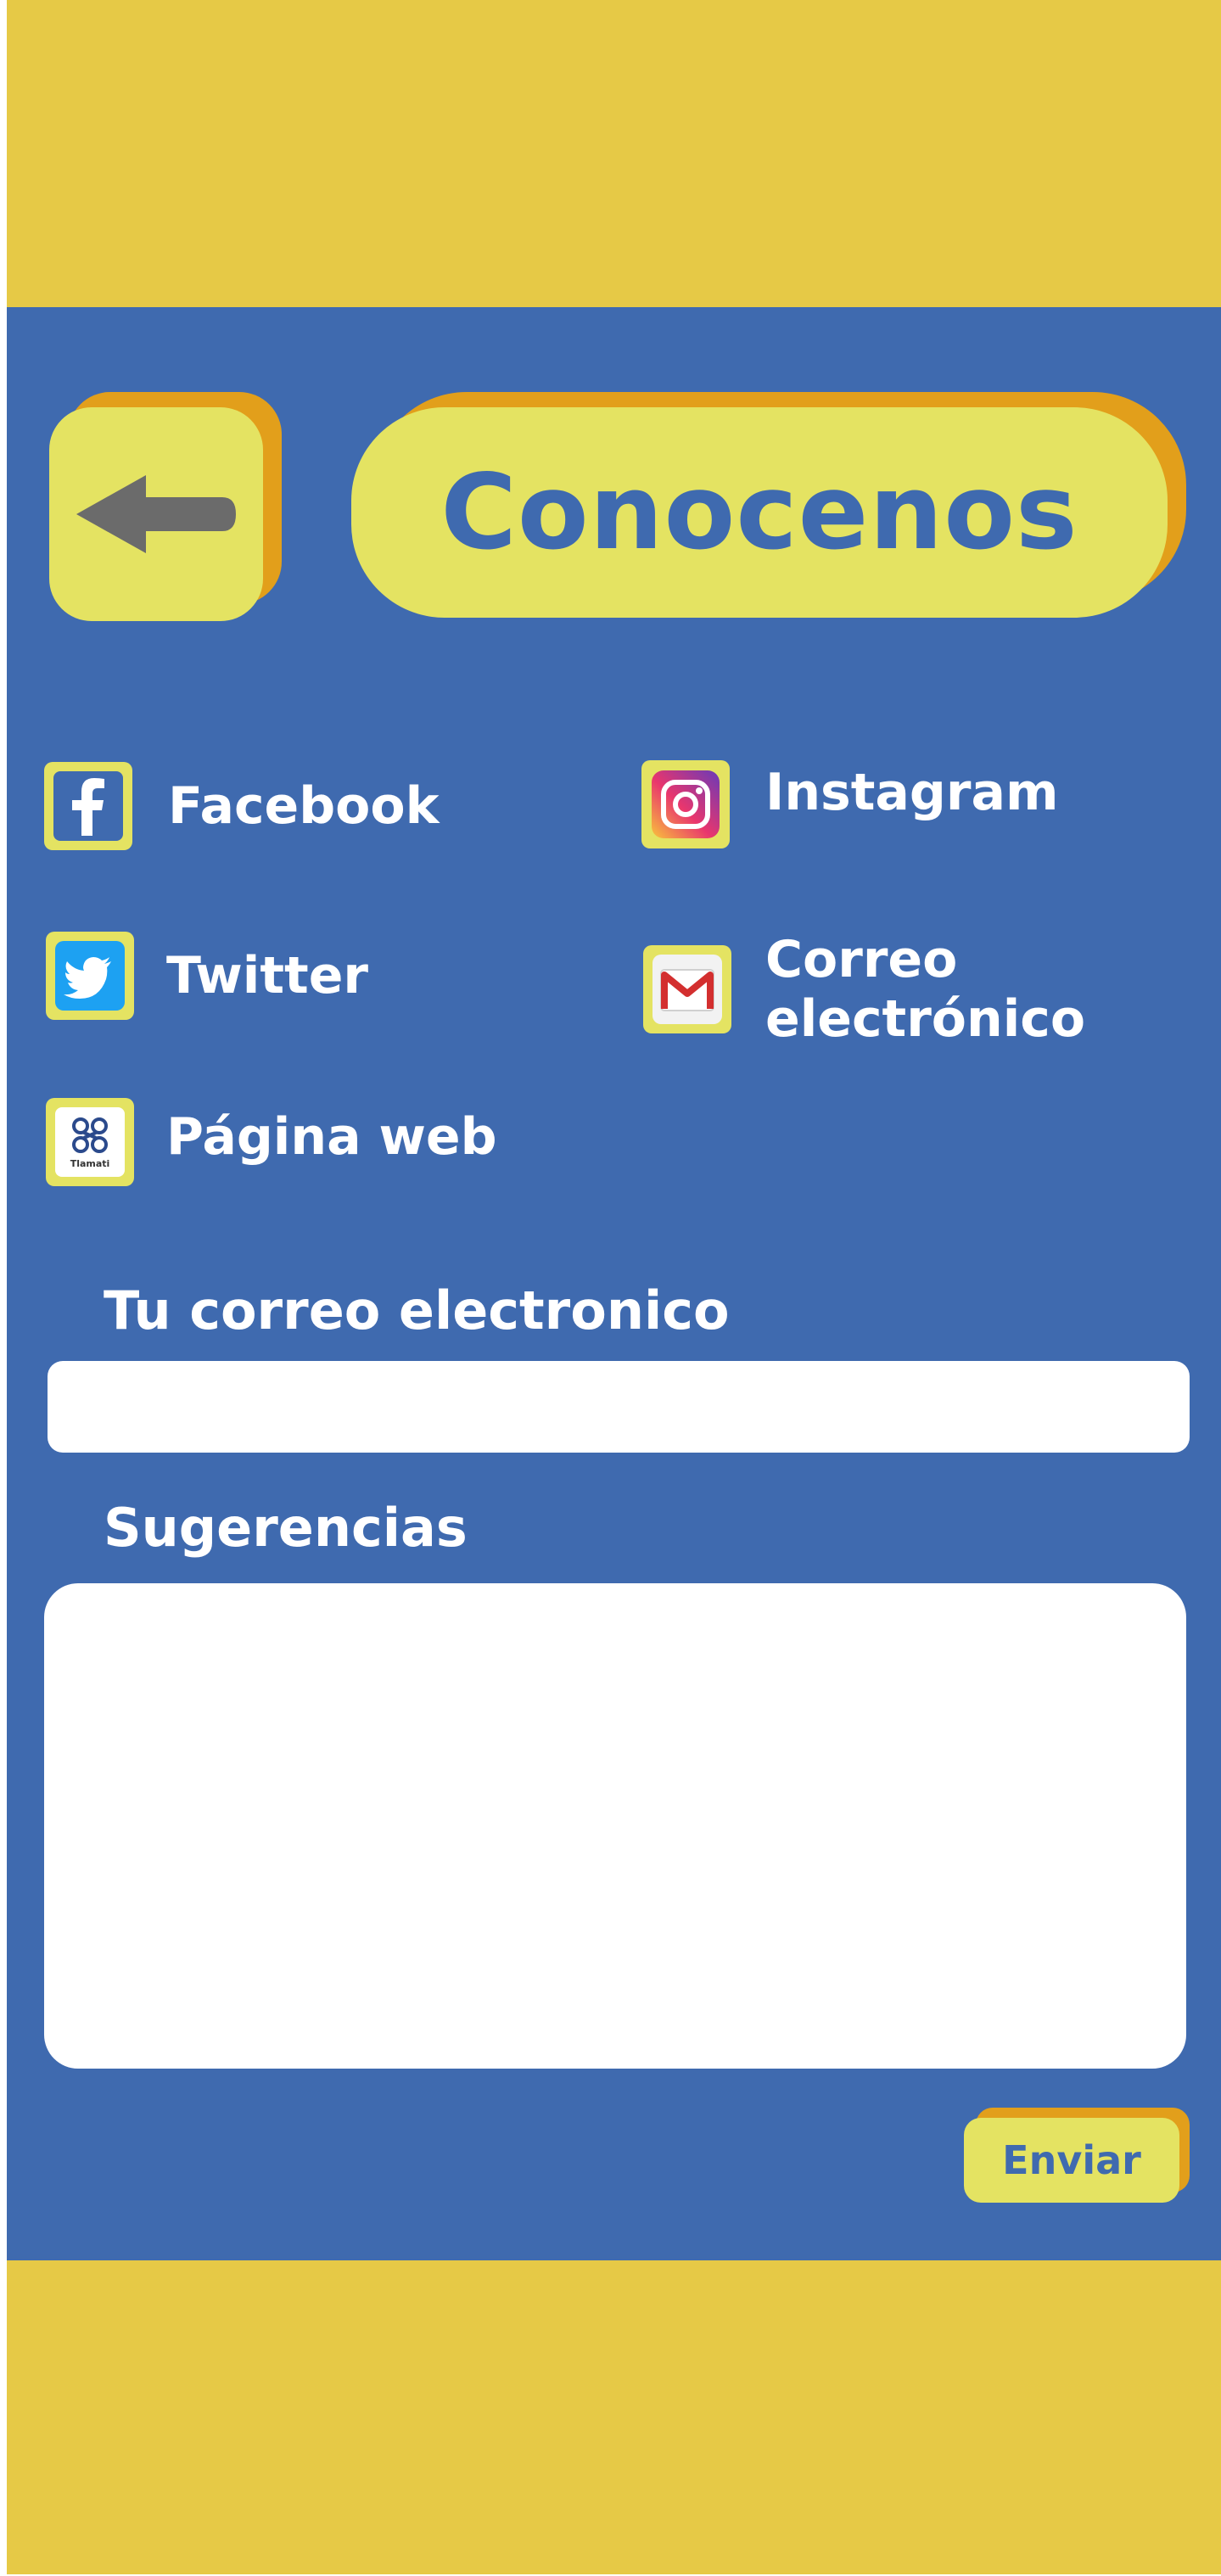 The image size is (1221, 2576). I want to click on instagram-label: Instagram, so click(912, 793).